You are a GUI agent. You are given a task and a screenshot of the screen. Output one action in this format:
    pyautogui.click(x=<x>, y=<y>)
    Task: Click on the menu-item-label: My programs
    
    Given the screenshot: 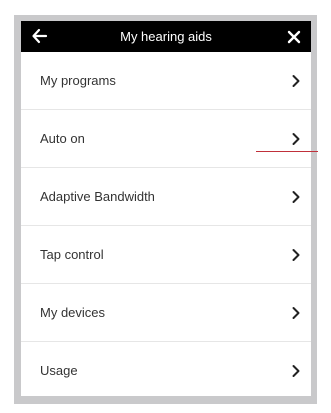 What is the action you would take?
    pyautogui.click(x=78, y=80)
    